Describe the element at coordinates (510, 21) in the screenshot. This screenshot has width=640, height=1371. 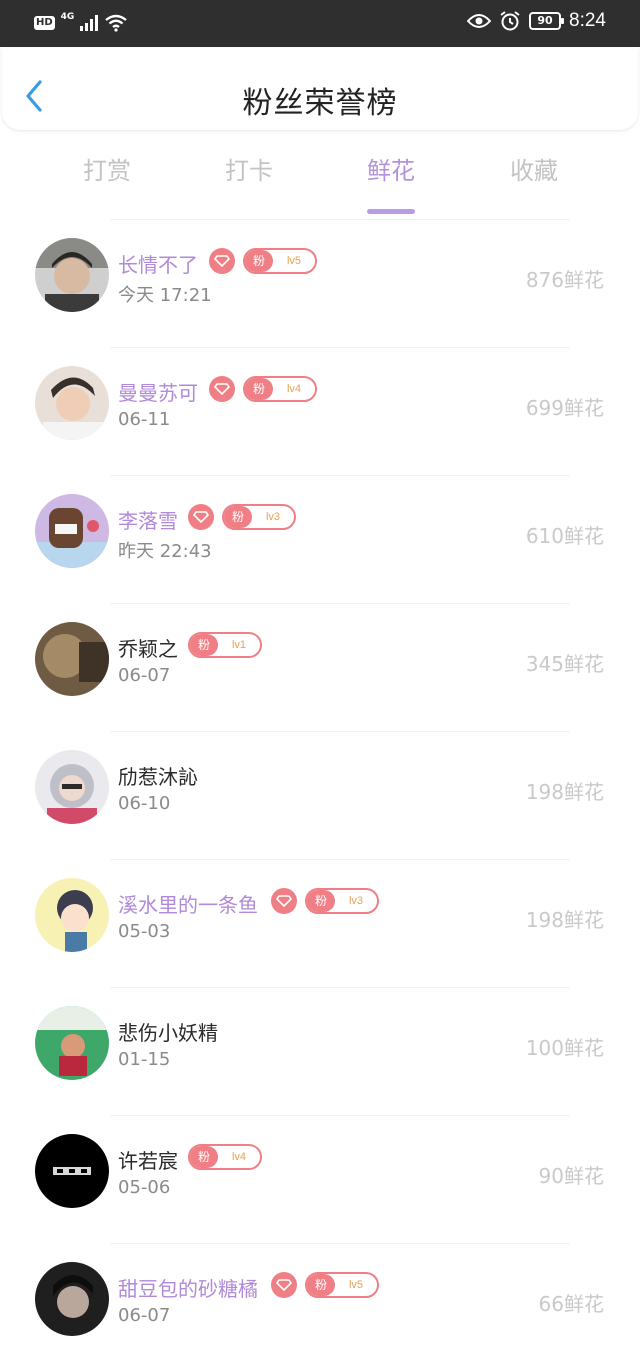
I see `alarm-icon` at that location.